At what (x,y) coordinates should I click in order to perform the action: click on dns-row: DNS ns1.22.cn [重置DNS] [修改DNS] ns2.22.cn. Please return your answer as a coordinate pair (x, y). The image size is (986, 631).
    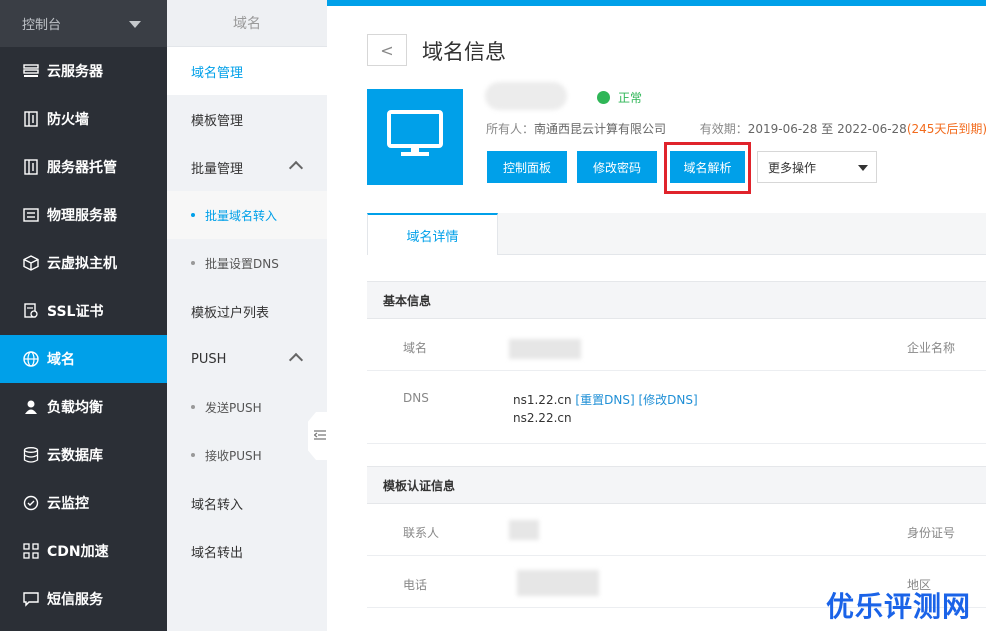
    Looking at the image, I should click on (676, 407).